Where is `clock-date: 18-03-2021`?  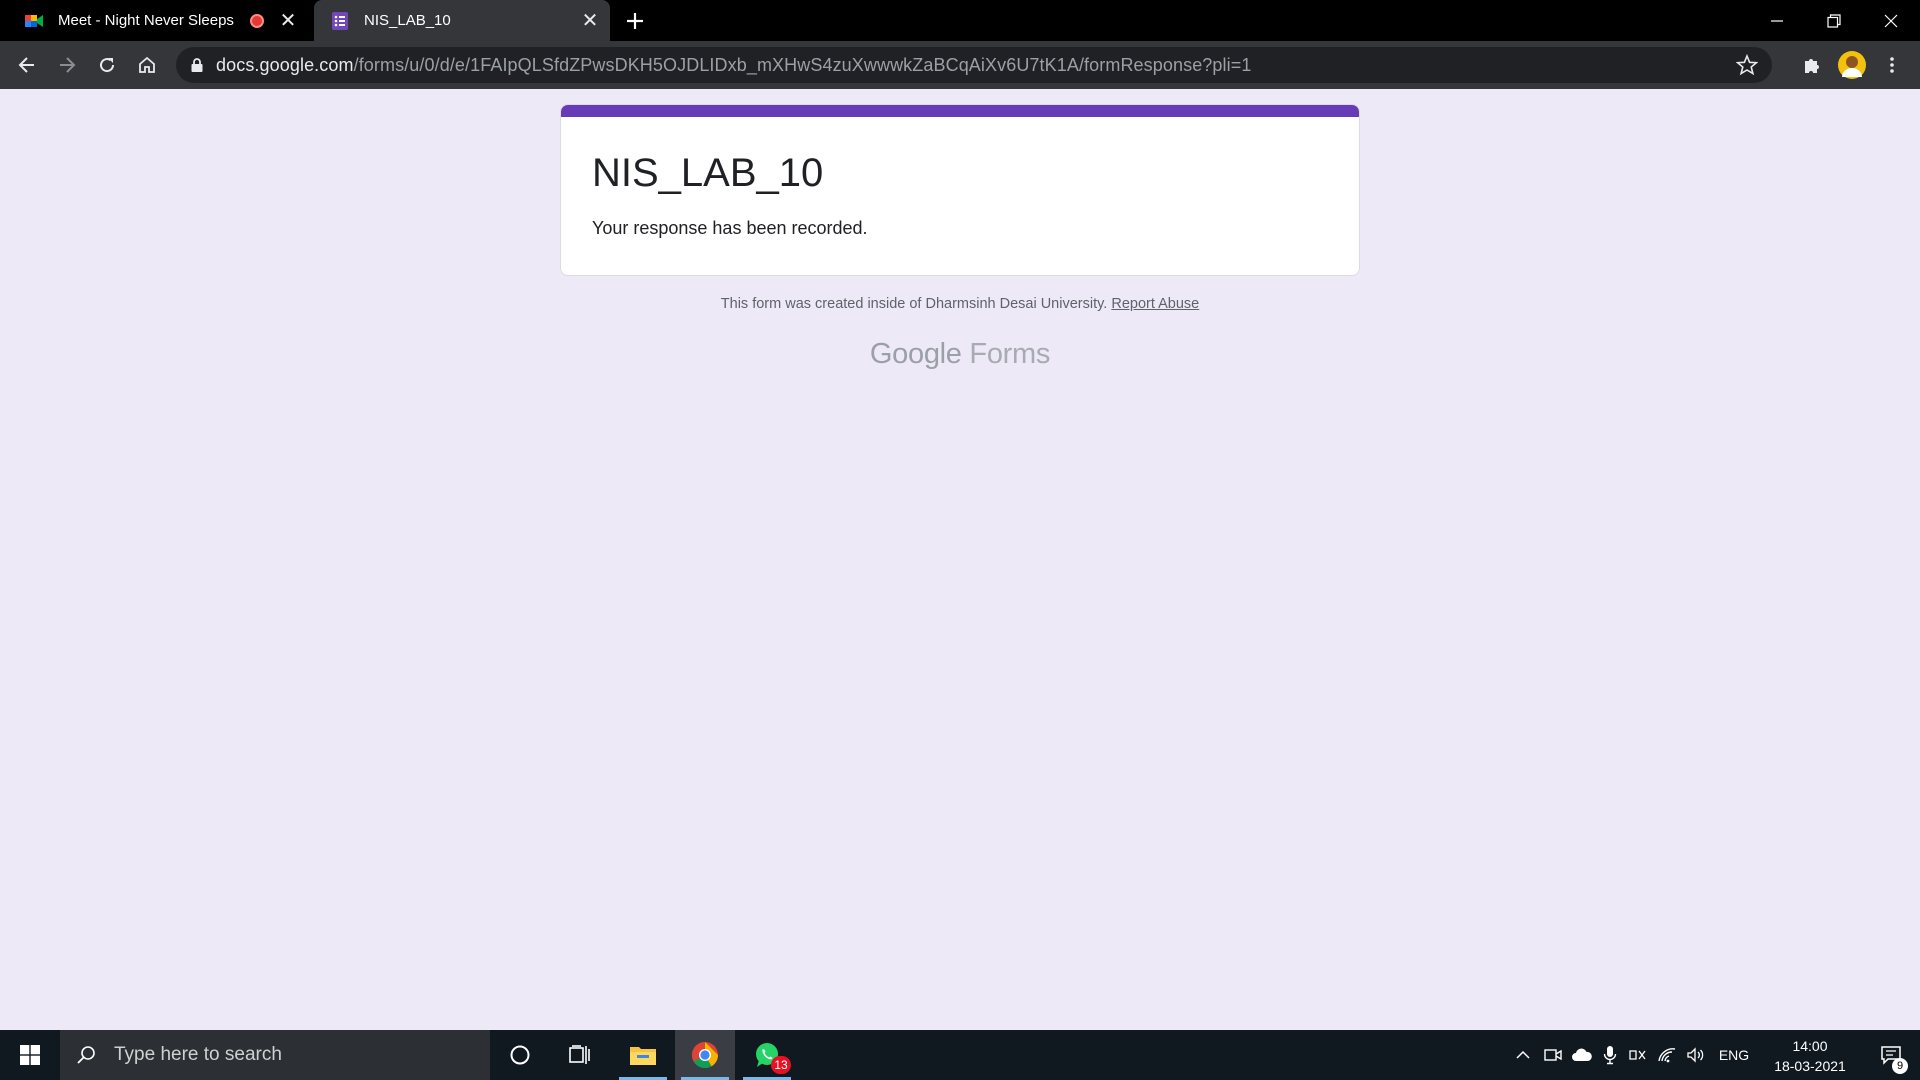 clock-date: 18-03-2021 is located at coordinates (1810, 1066).